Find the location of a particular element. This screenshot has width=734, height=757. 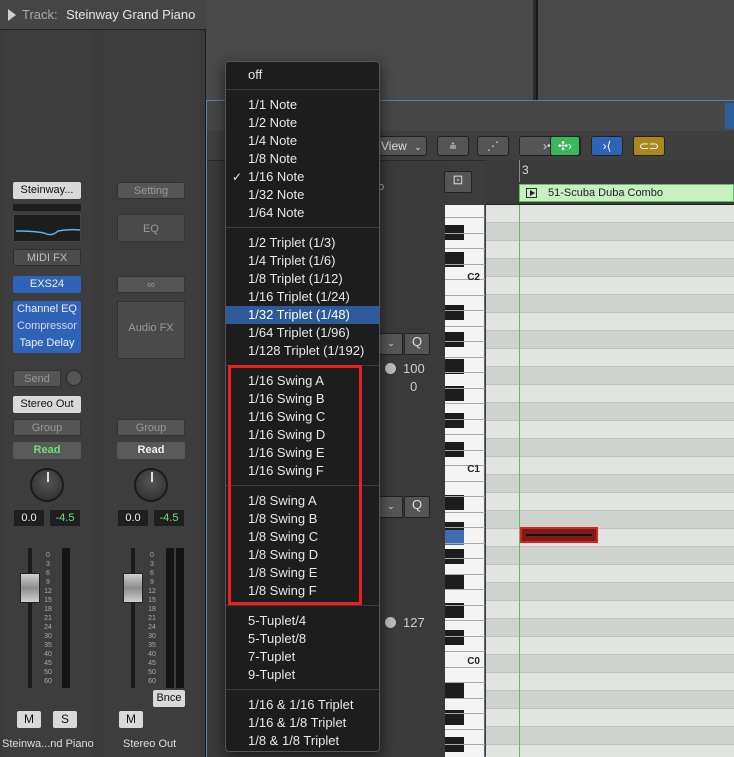

scale-tick: 24 is located at coordinates (48, 627).